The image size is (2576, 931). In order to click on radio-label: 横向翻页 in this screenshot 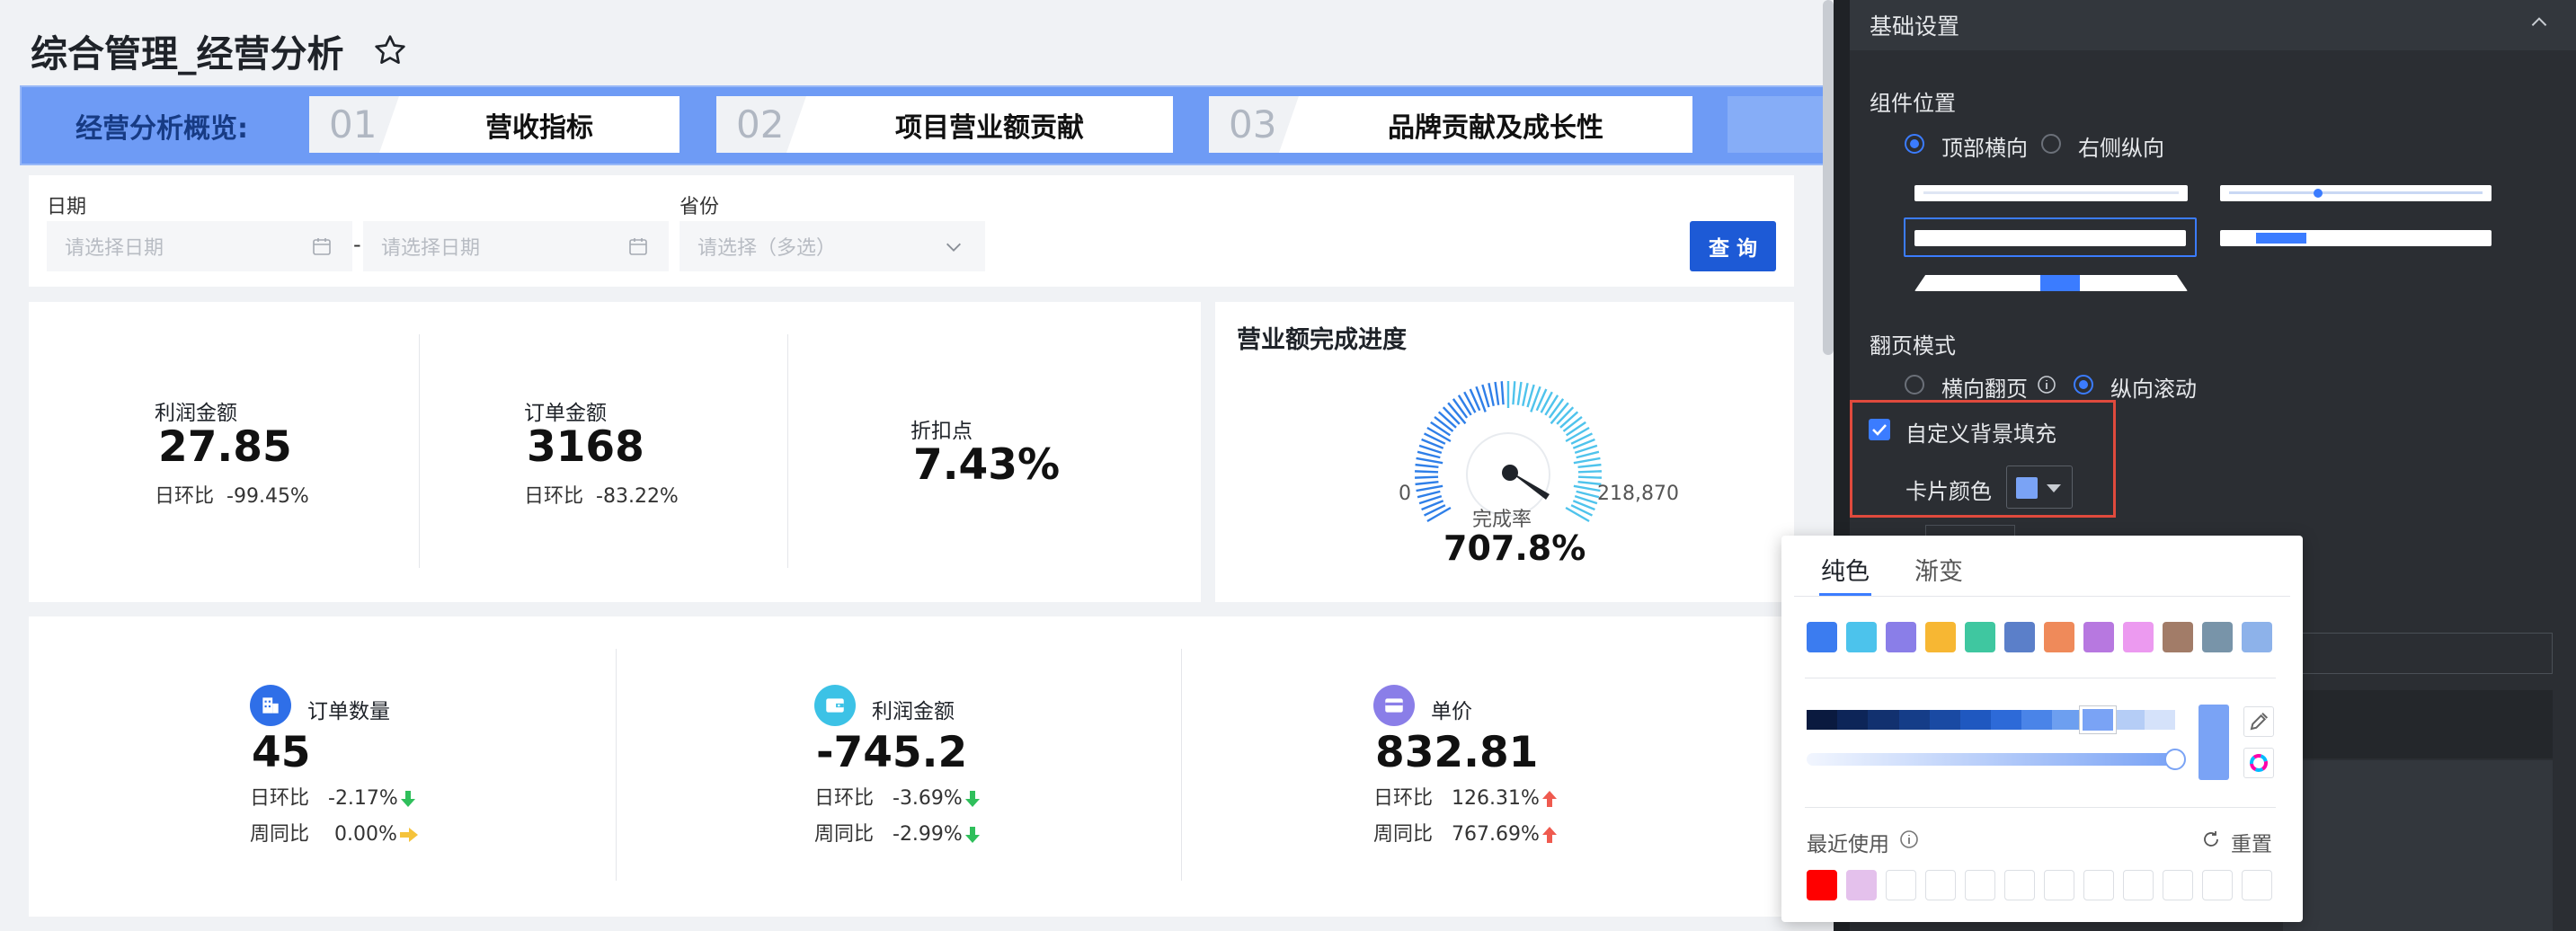, I will do `click(1984, 389)`.